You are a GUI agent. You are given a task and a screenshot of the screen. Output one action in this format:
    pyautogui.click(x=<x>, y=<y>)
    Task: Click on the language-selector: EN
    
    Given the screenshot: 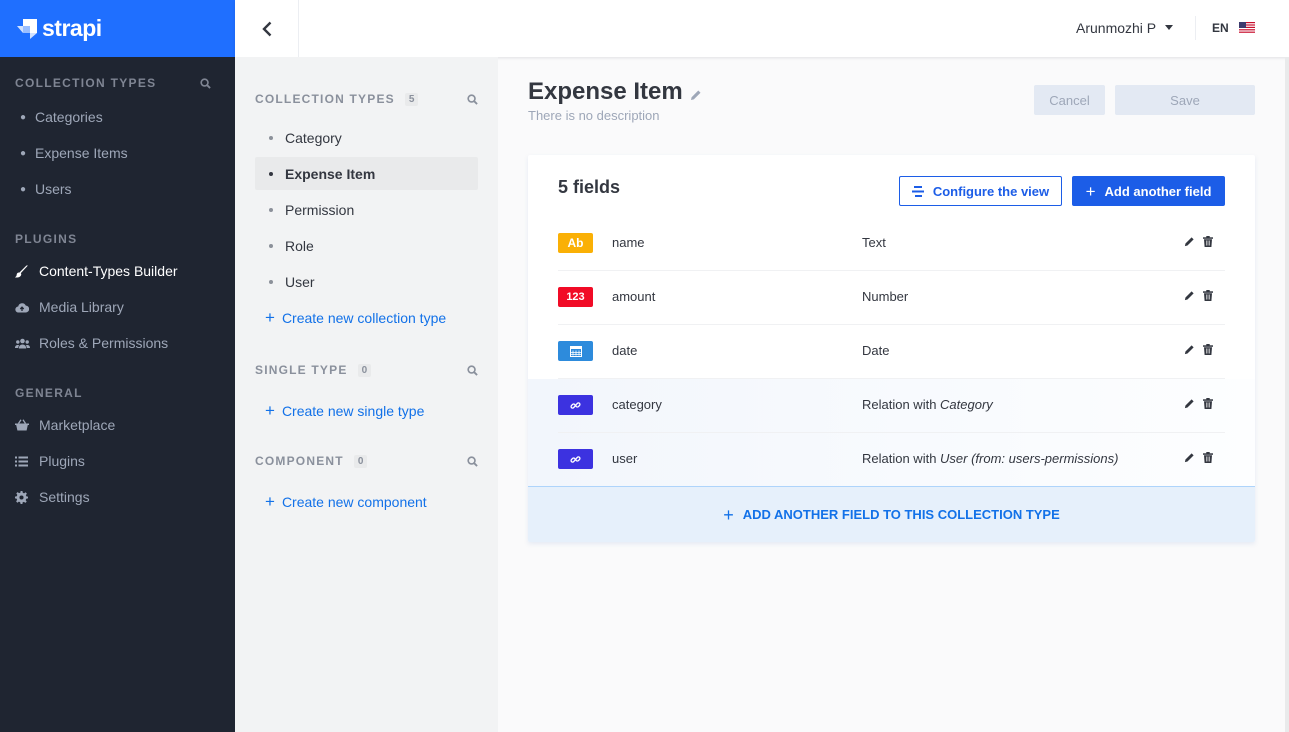 What is the action you would take?
    pyautogui.click(x=1233, y=27)
    